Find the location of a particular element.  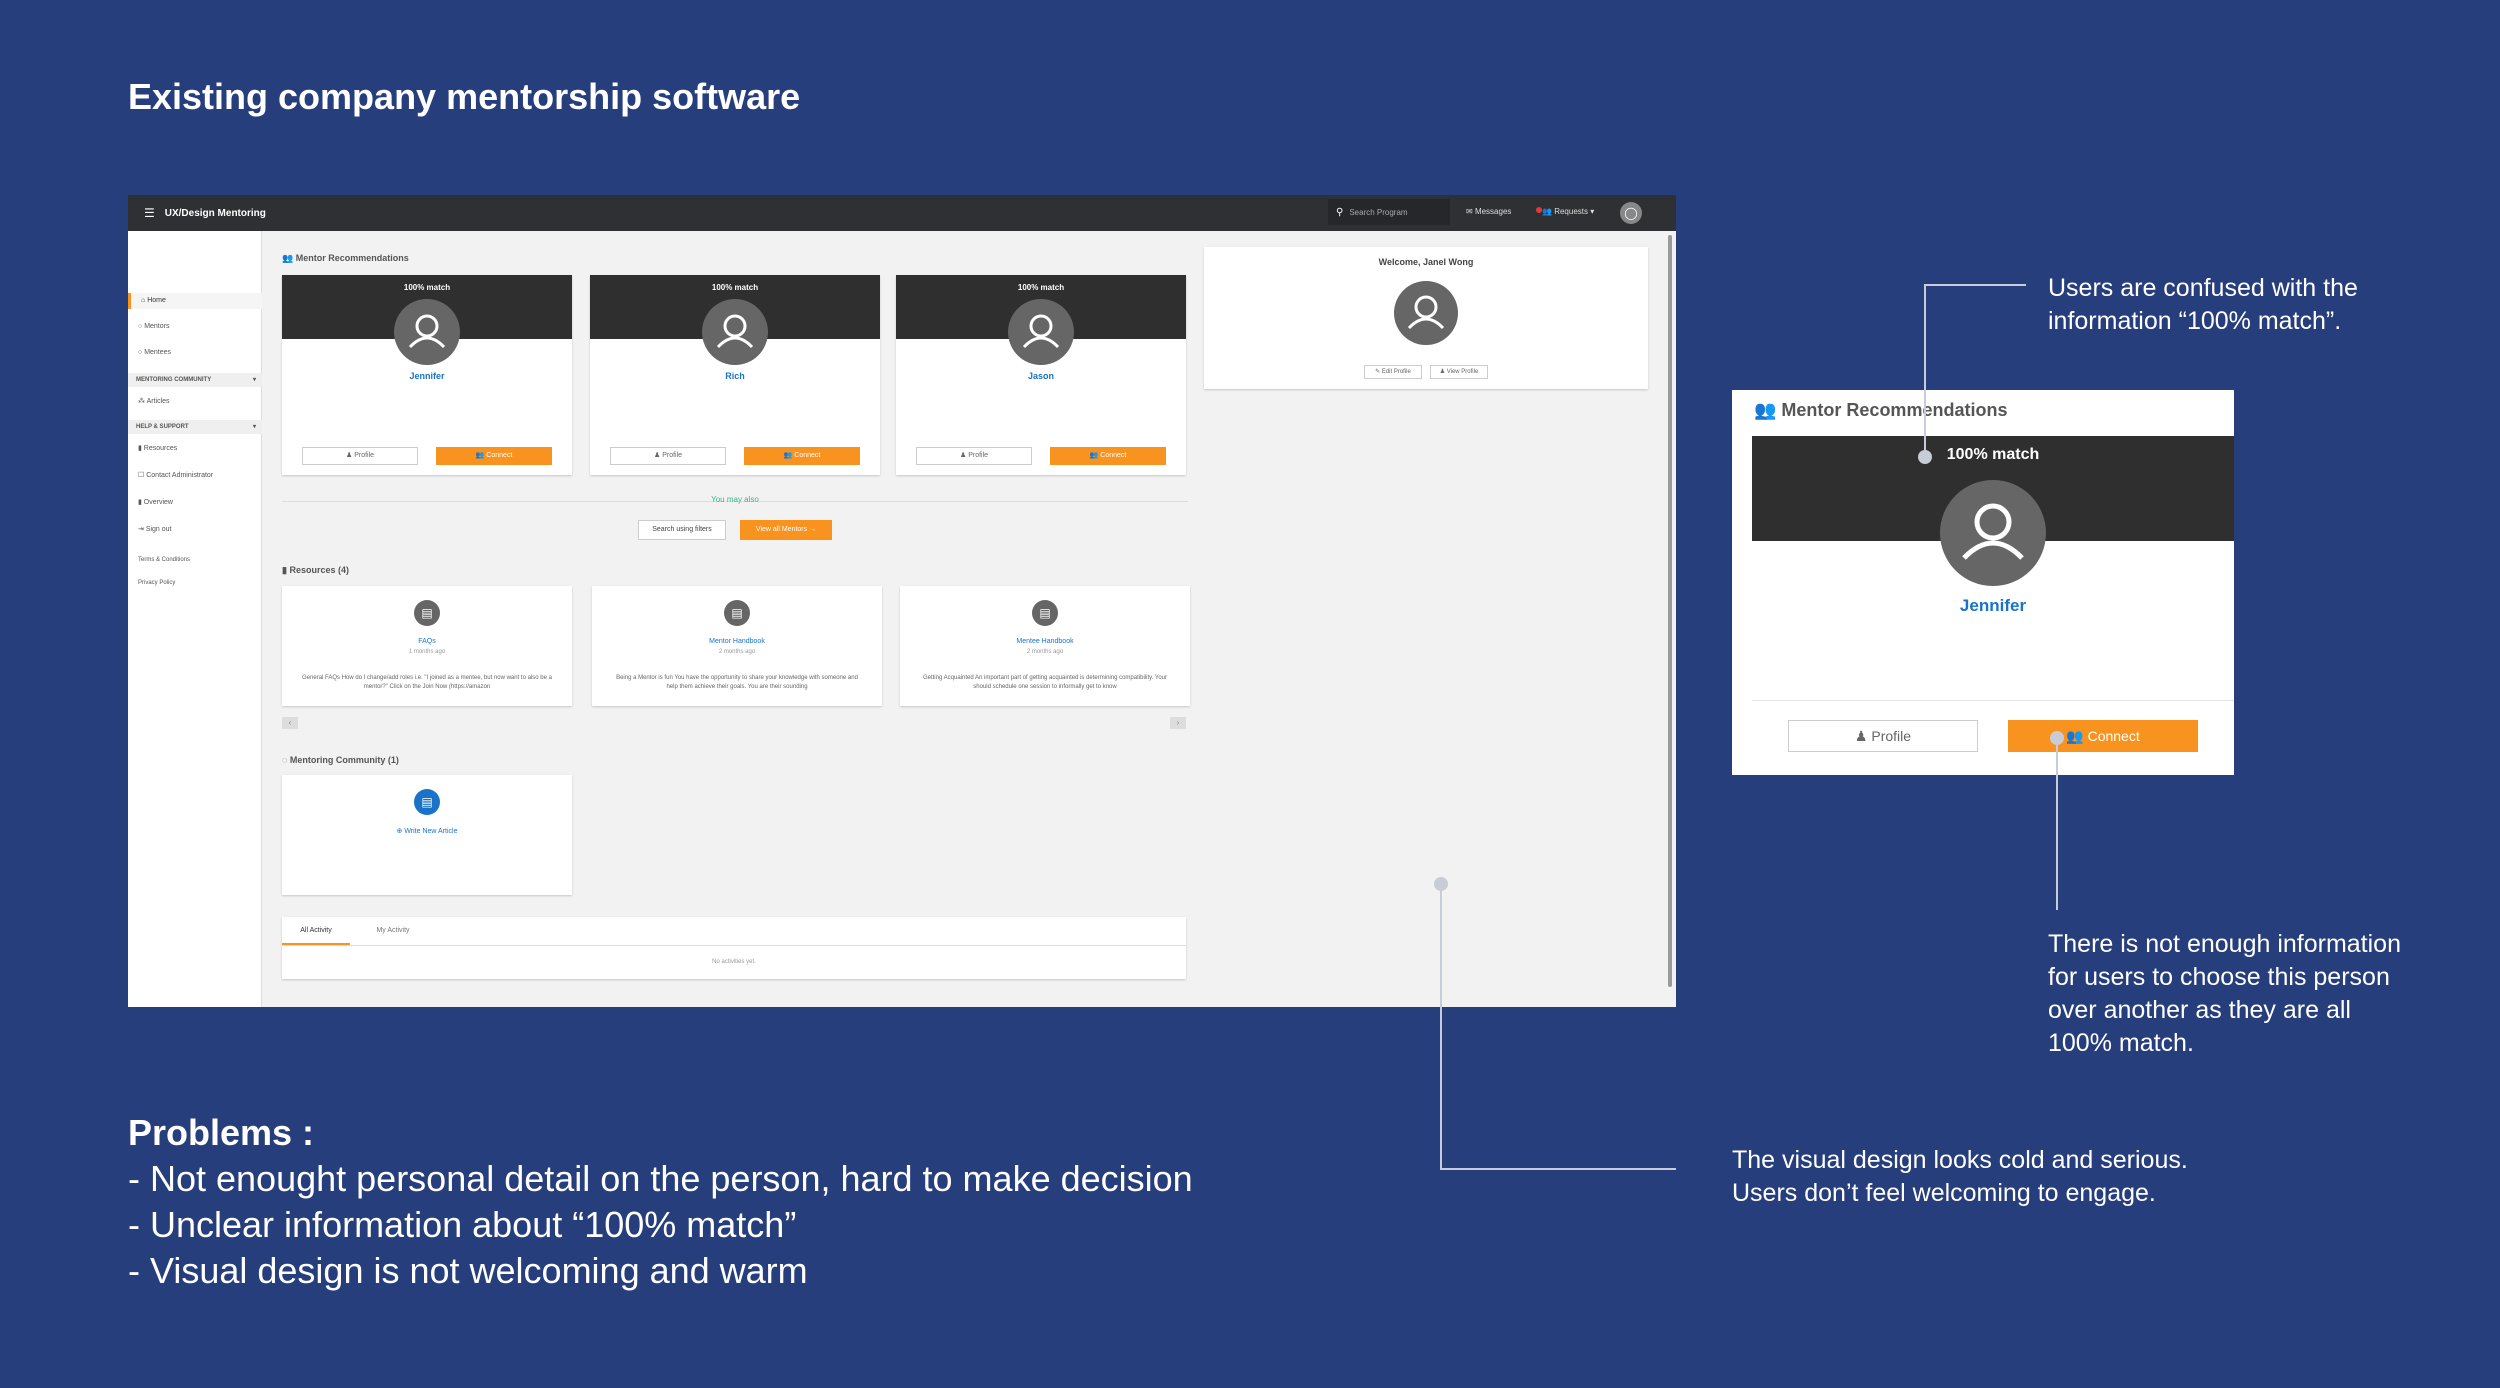

messages-link: ✉ Messages is located at coordinates (1488, 211).